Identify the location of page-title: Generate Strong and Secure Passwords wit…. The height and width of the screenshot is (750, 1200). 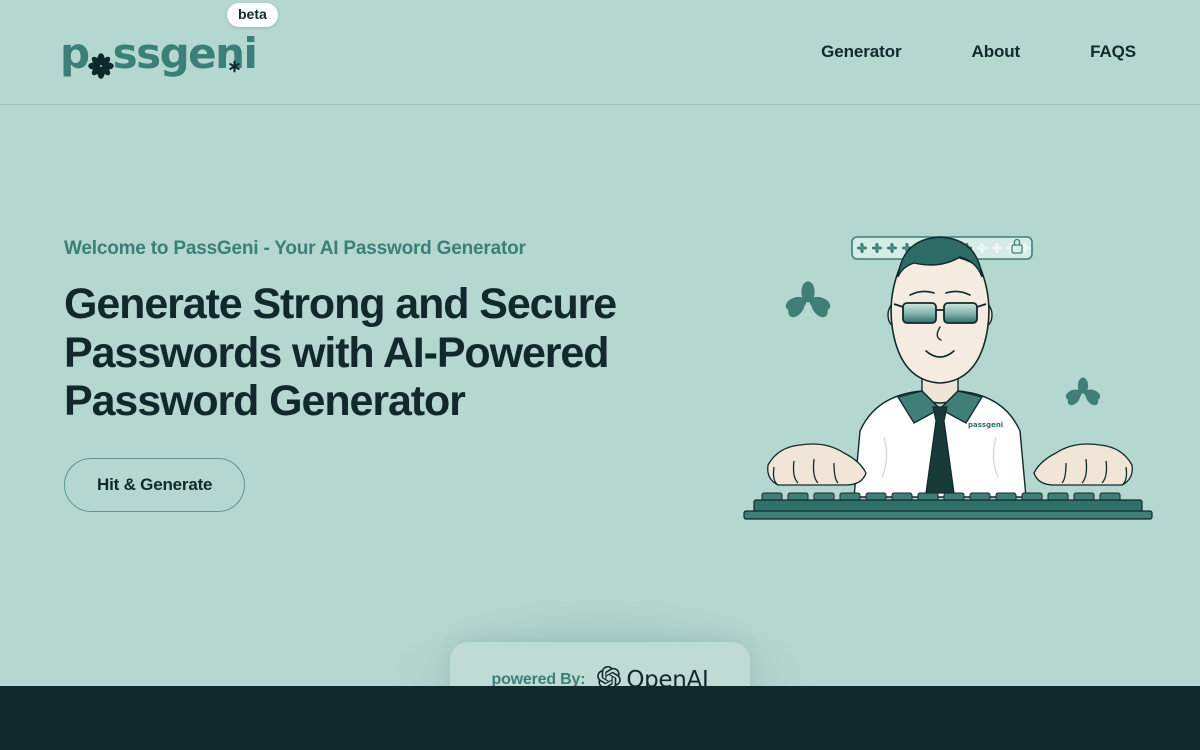
(340, 353).